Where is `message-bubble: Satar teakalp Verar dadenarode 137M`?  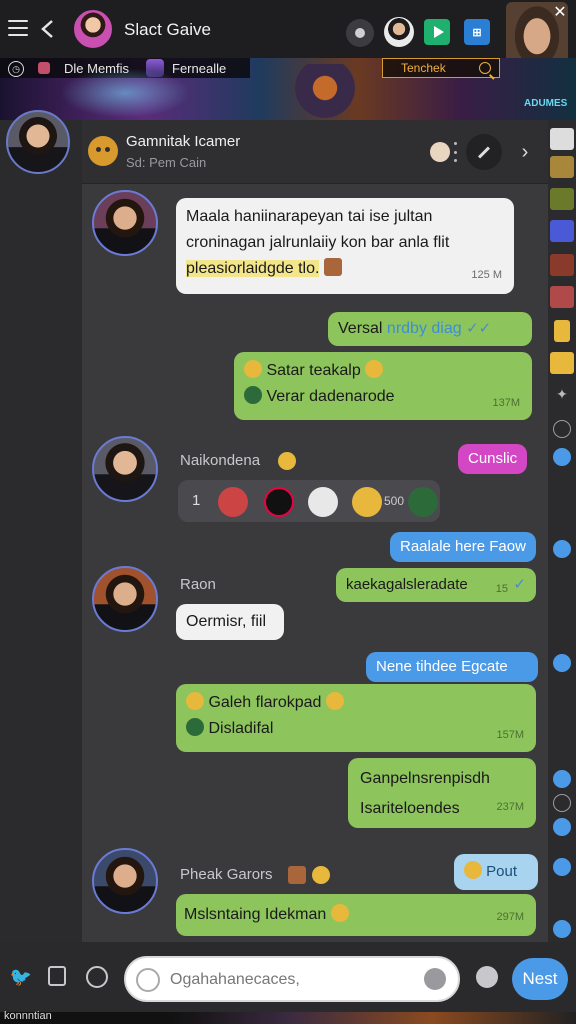
message-bubble: Satar teakalp Verar dadenarode 137M is located at coordinates (383, 386).